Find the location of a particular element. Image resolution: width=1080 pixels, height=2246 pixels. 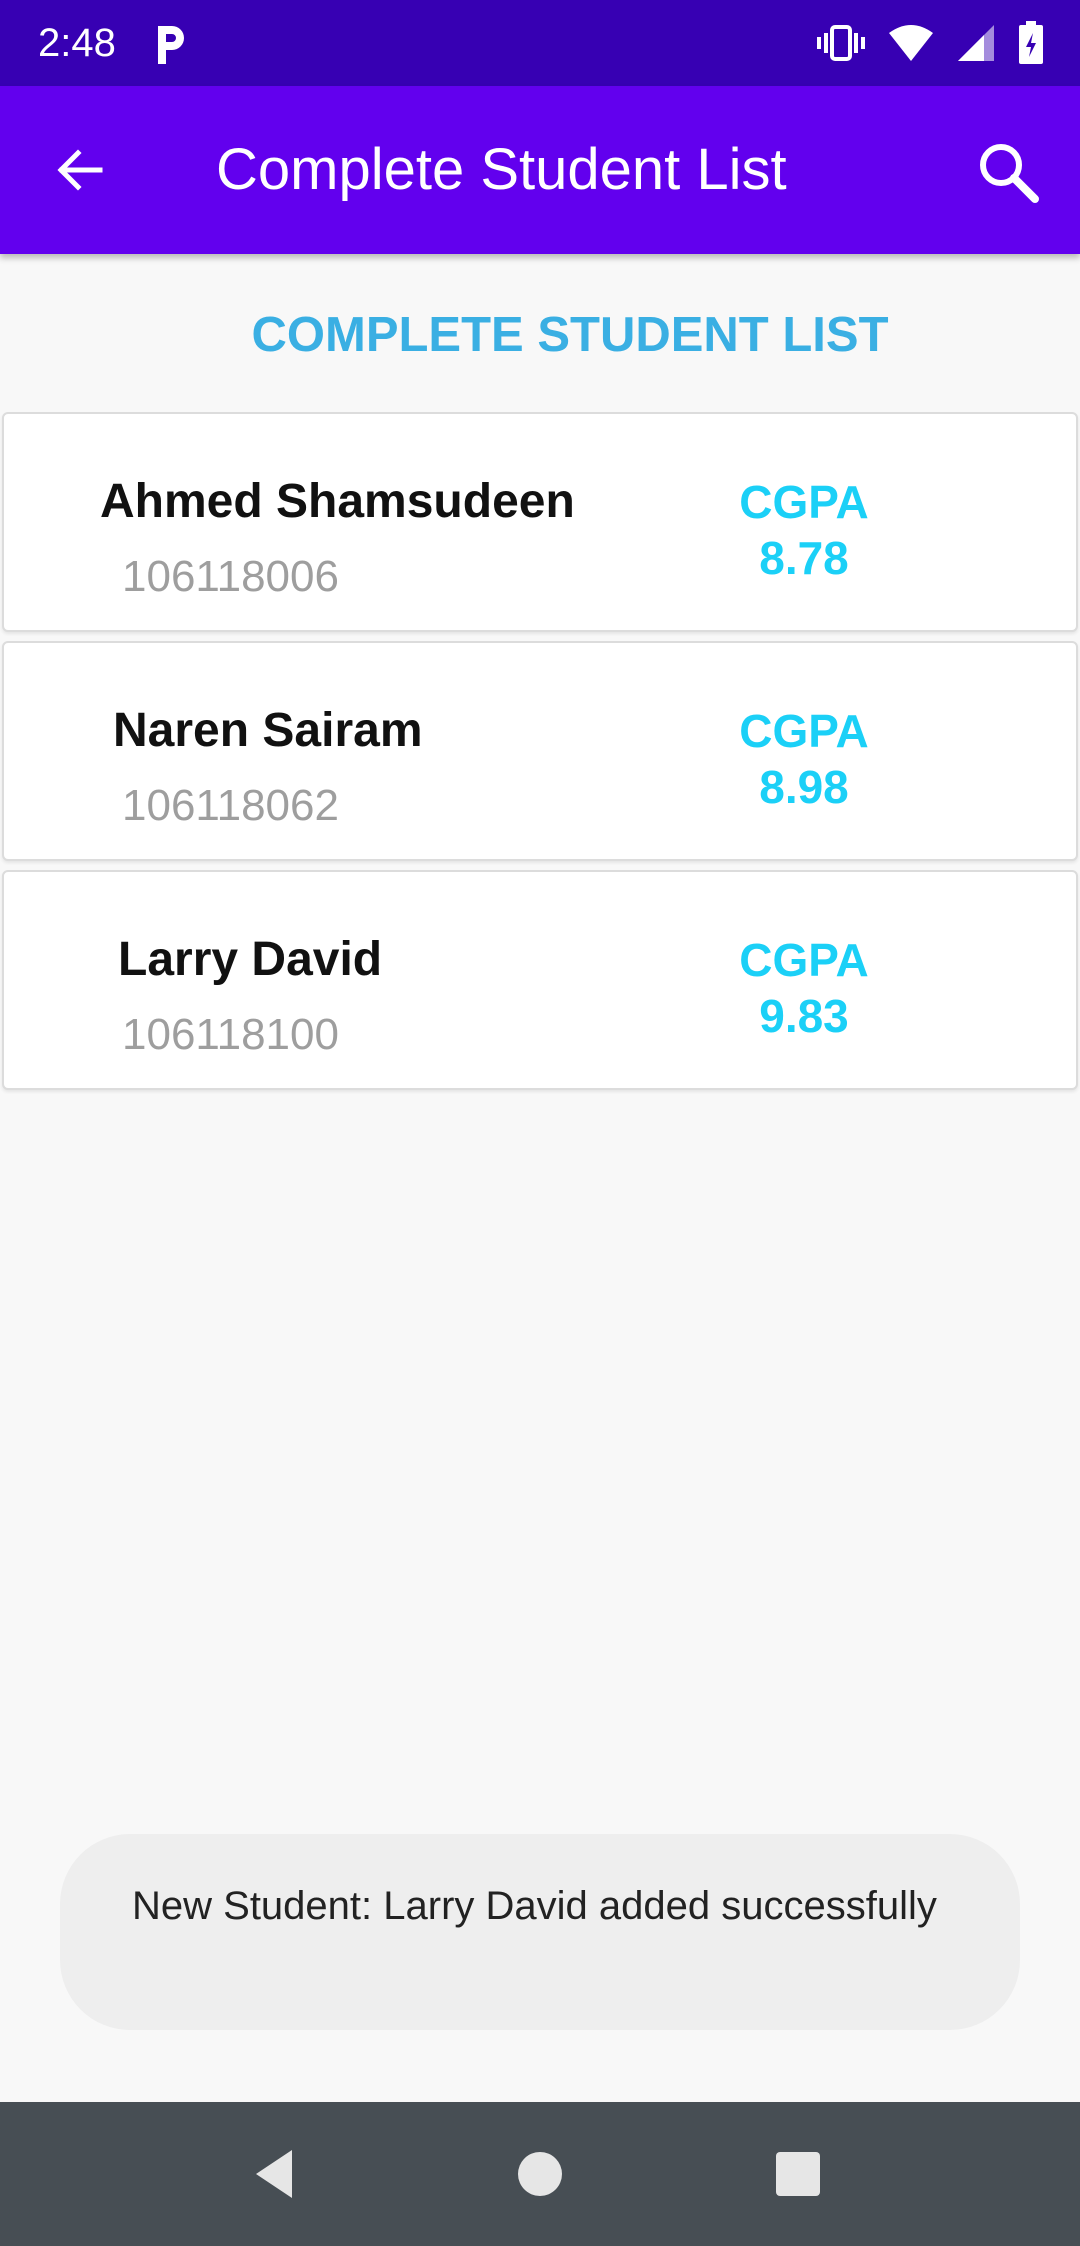

nav-back-icon is located at coordinates (274, 2174).